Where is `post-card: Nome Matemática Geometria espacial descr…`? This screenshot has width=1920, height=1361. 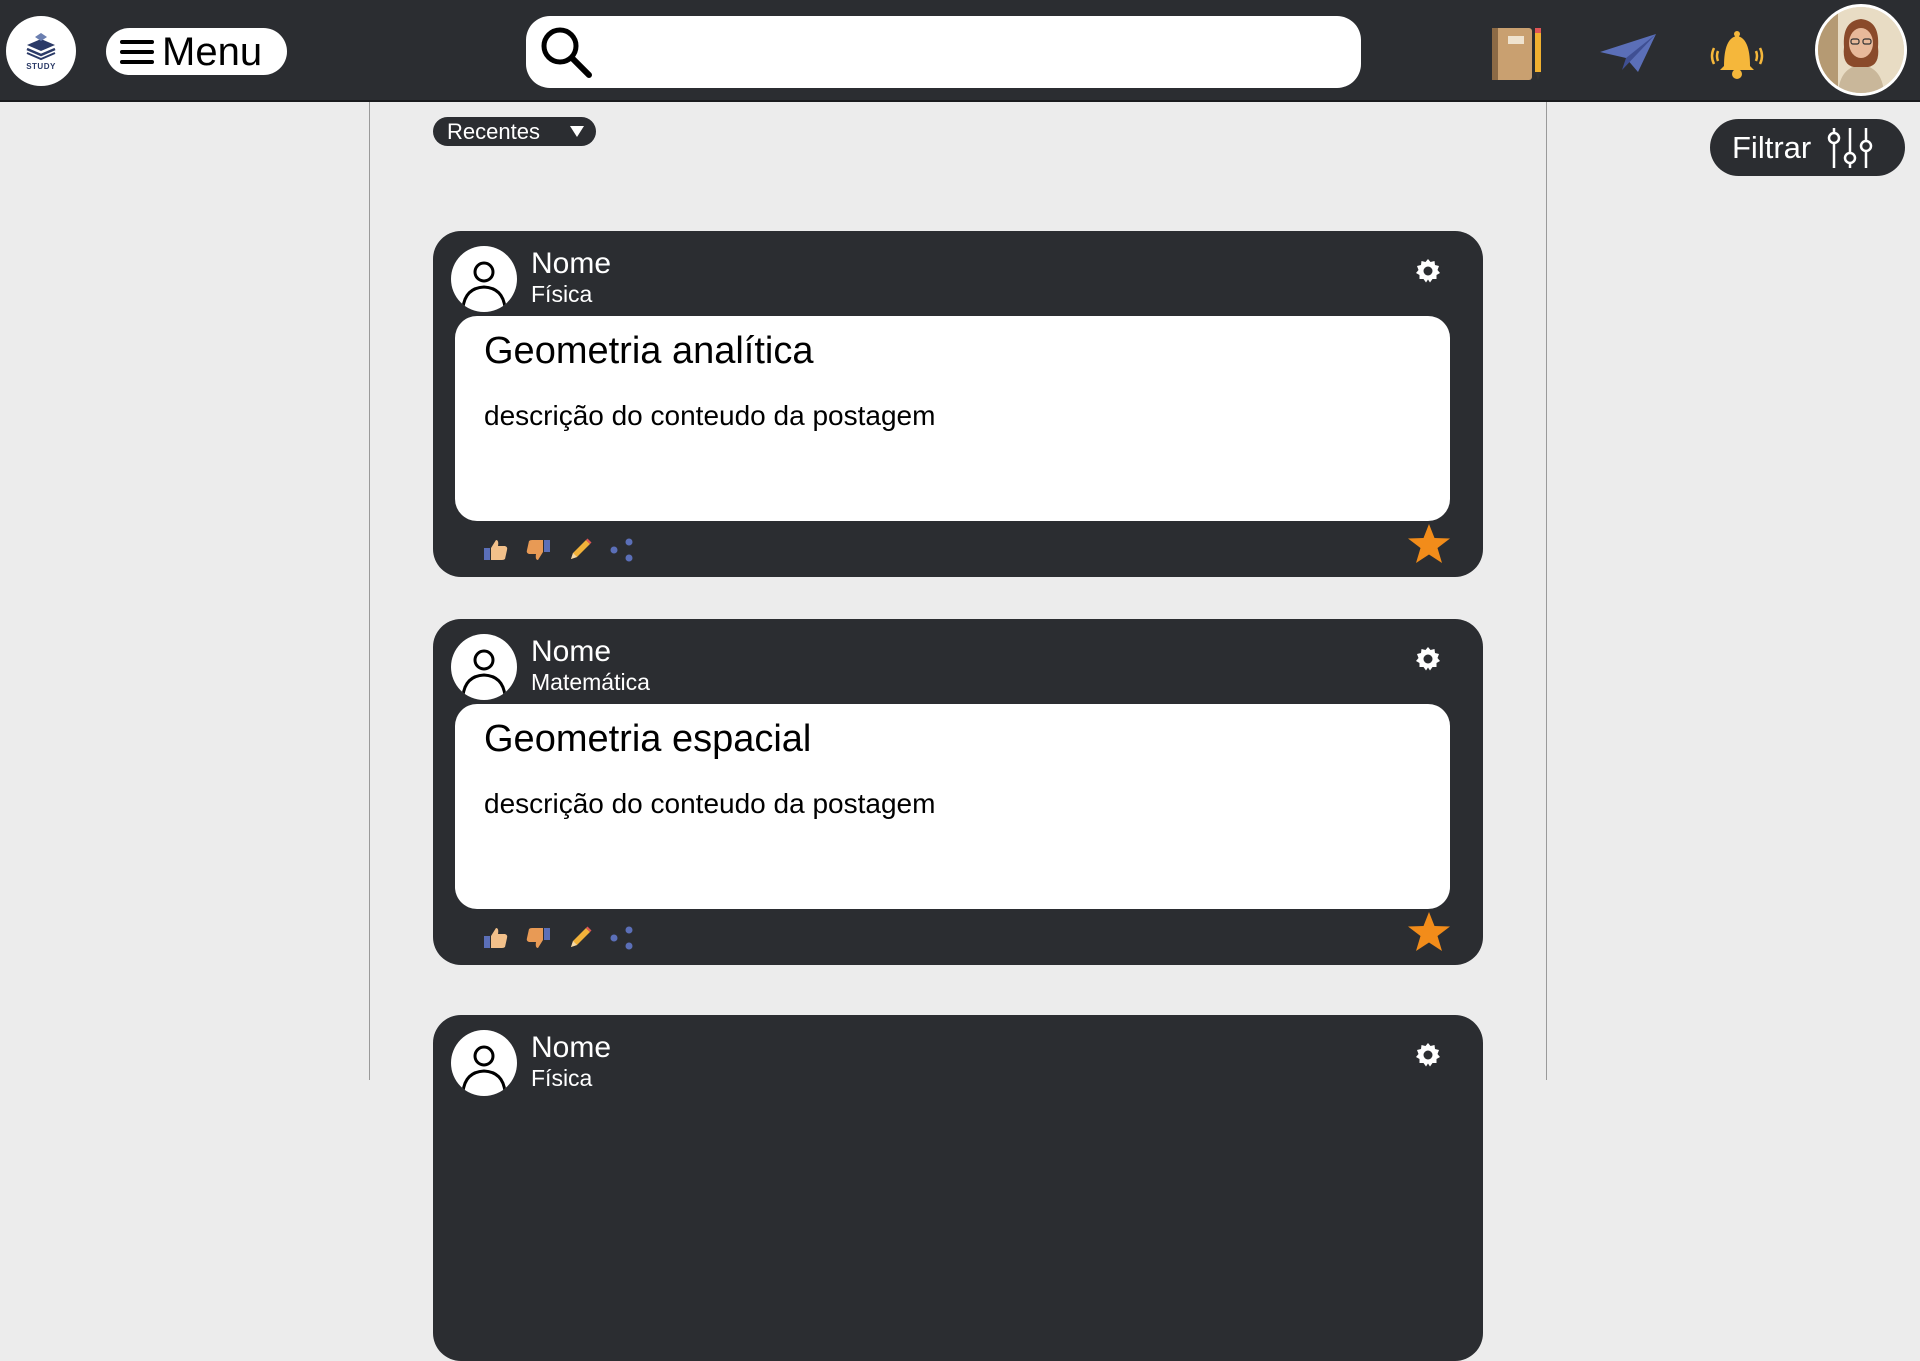 post-card: Nome Matemática Geometria espacial descr… is located at coordinates (958, 792).